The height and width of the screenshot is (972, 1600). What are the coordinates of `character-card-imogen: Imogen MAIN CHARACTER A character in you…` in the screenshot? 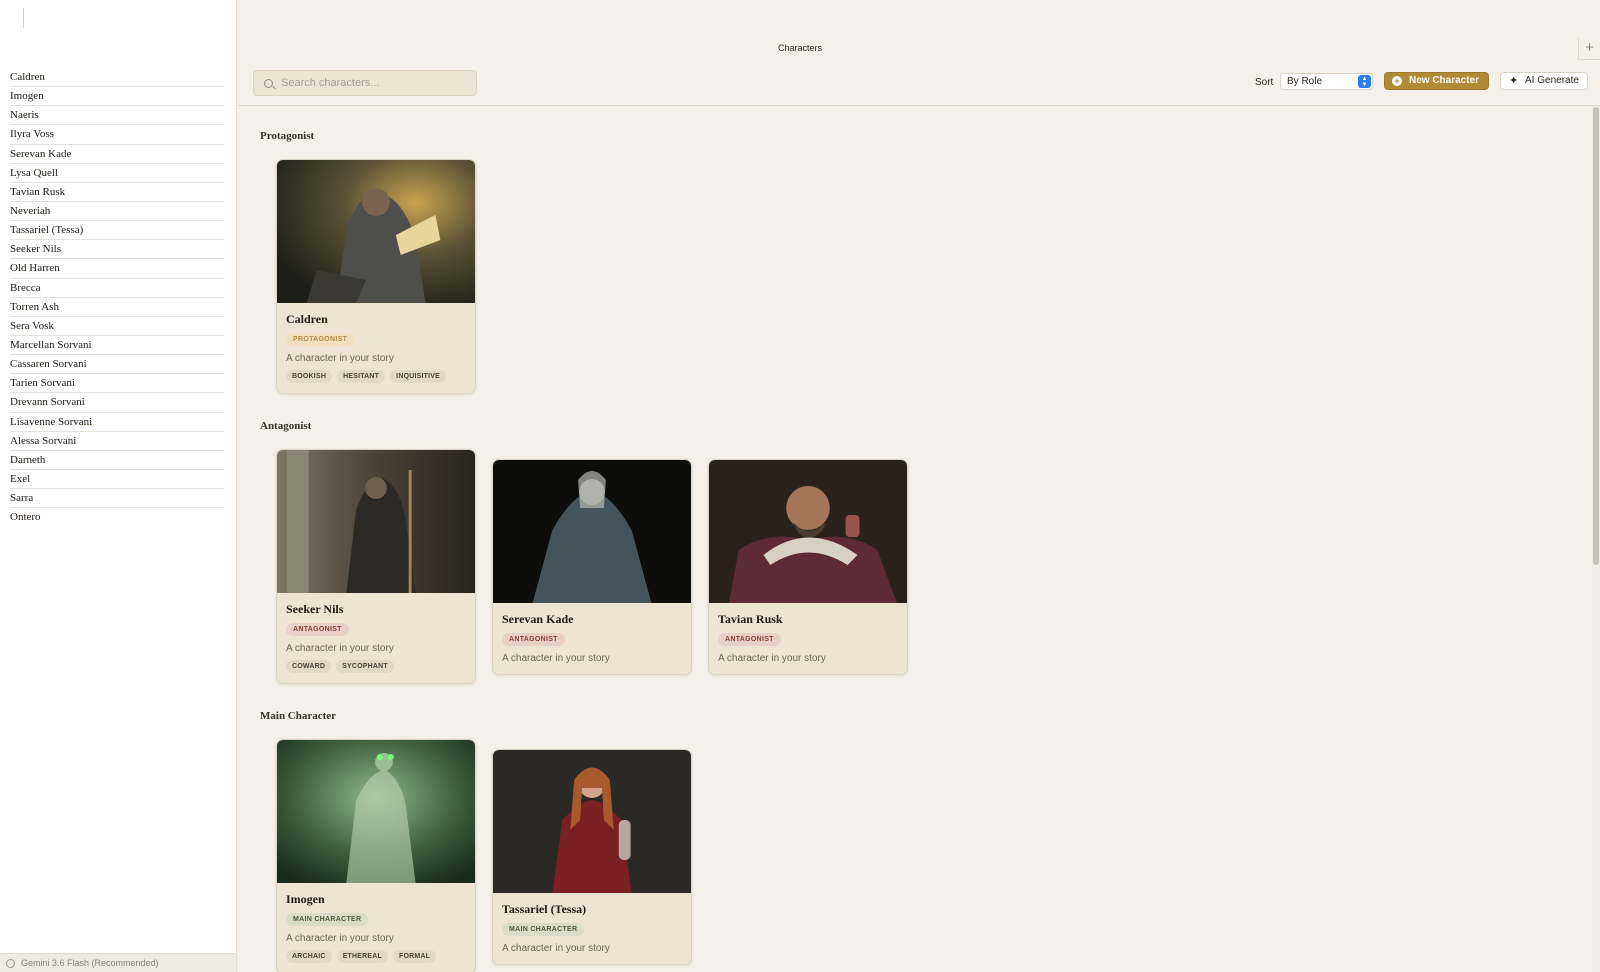 It's located at (376, 855).